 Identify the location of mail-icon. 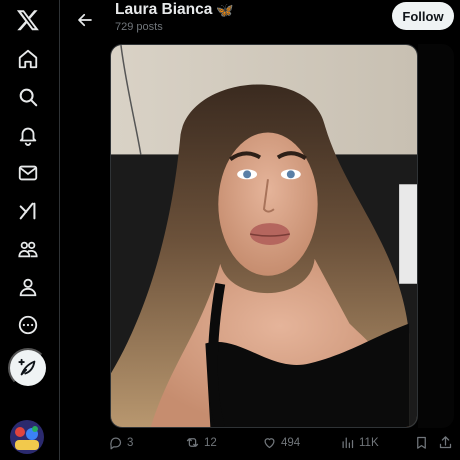
(28, 173).